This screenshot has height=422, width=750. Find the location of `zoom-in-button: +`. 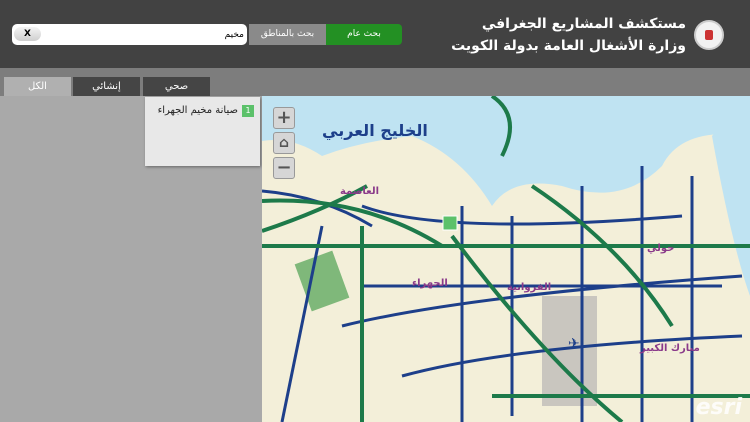

zoom-in-button: + is located at coordinates (284, 118).